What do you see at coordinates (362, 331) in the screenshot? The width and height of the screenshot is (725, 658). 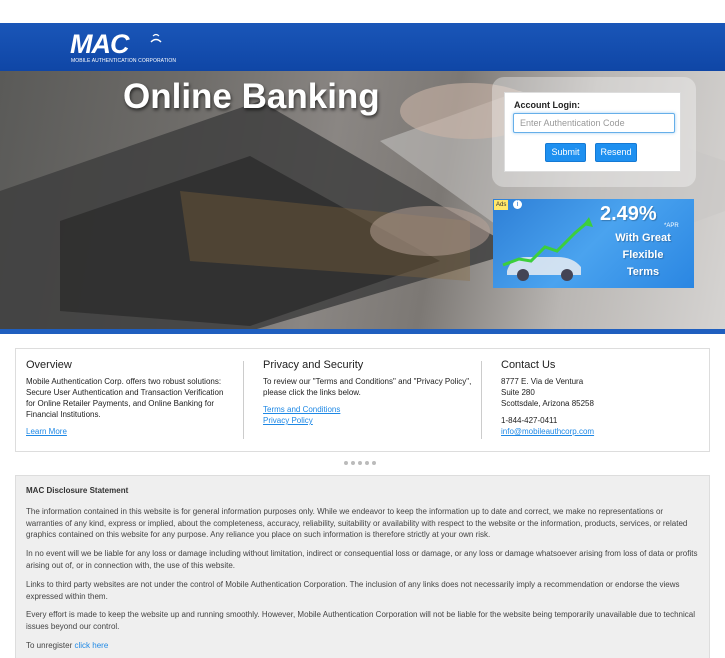 I see `hero-divider` at bounding box center [362, 331].